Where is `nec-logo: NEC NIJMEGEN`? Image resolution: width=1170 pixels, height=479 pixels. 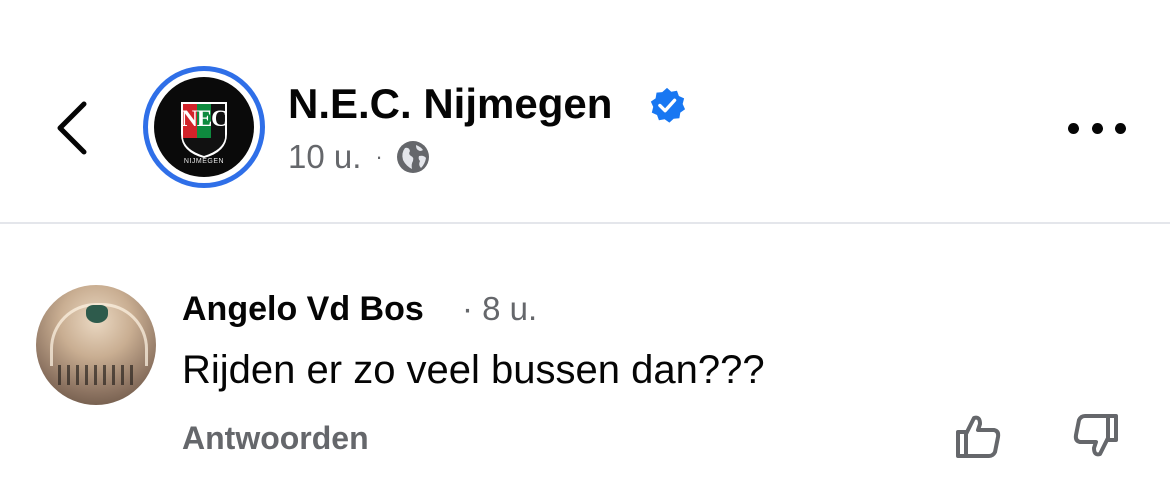
nec-logo: NEC NIJMEGEN is located at coordinates (204, 127).